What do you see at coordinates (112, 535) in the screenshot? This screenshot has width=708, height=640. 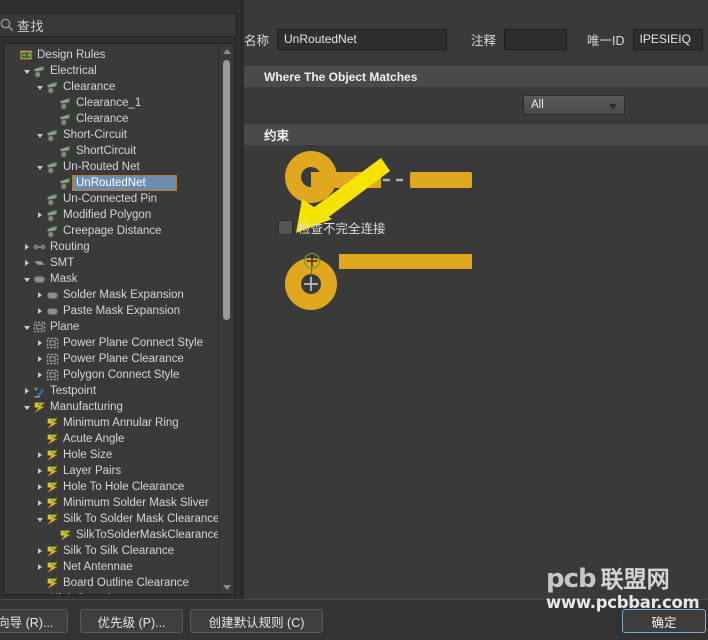 I see `tree-item-silktosoldermaskclearance: SilkToSolderMaskClearance` at bounding box center [112, 535].